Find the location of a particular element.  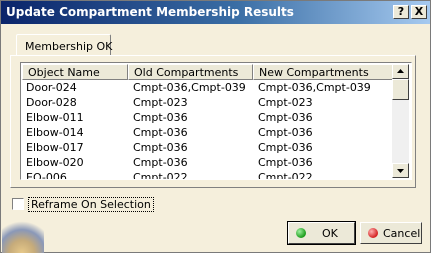

cell-object-name: EQ-006 is located at coordinates (46, 175).